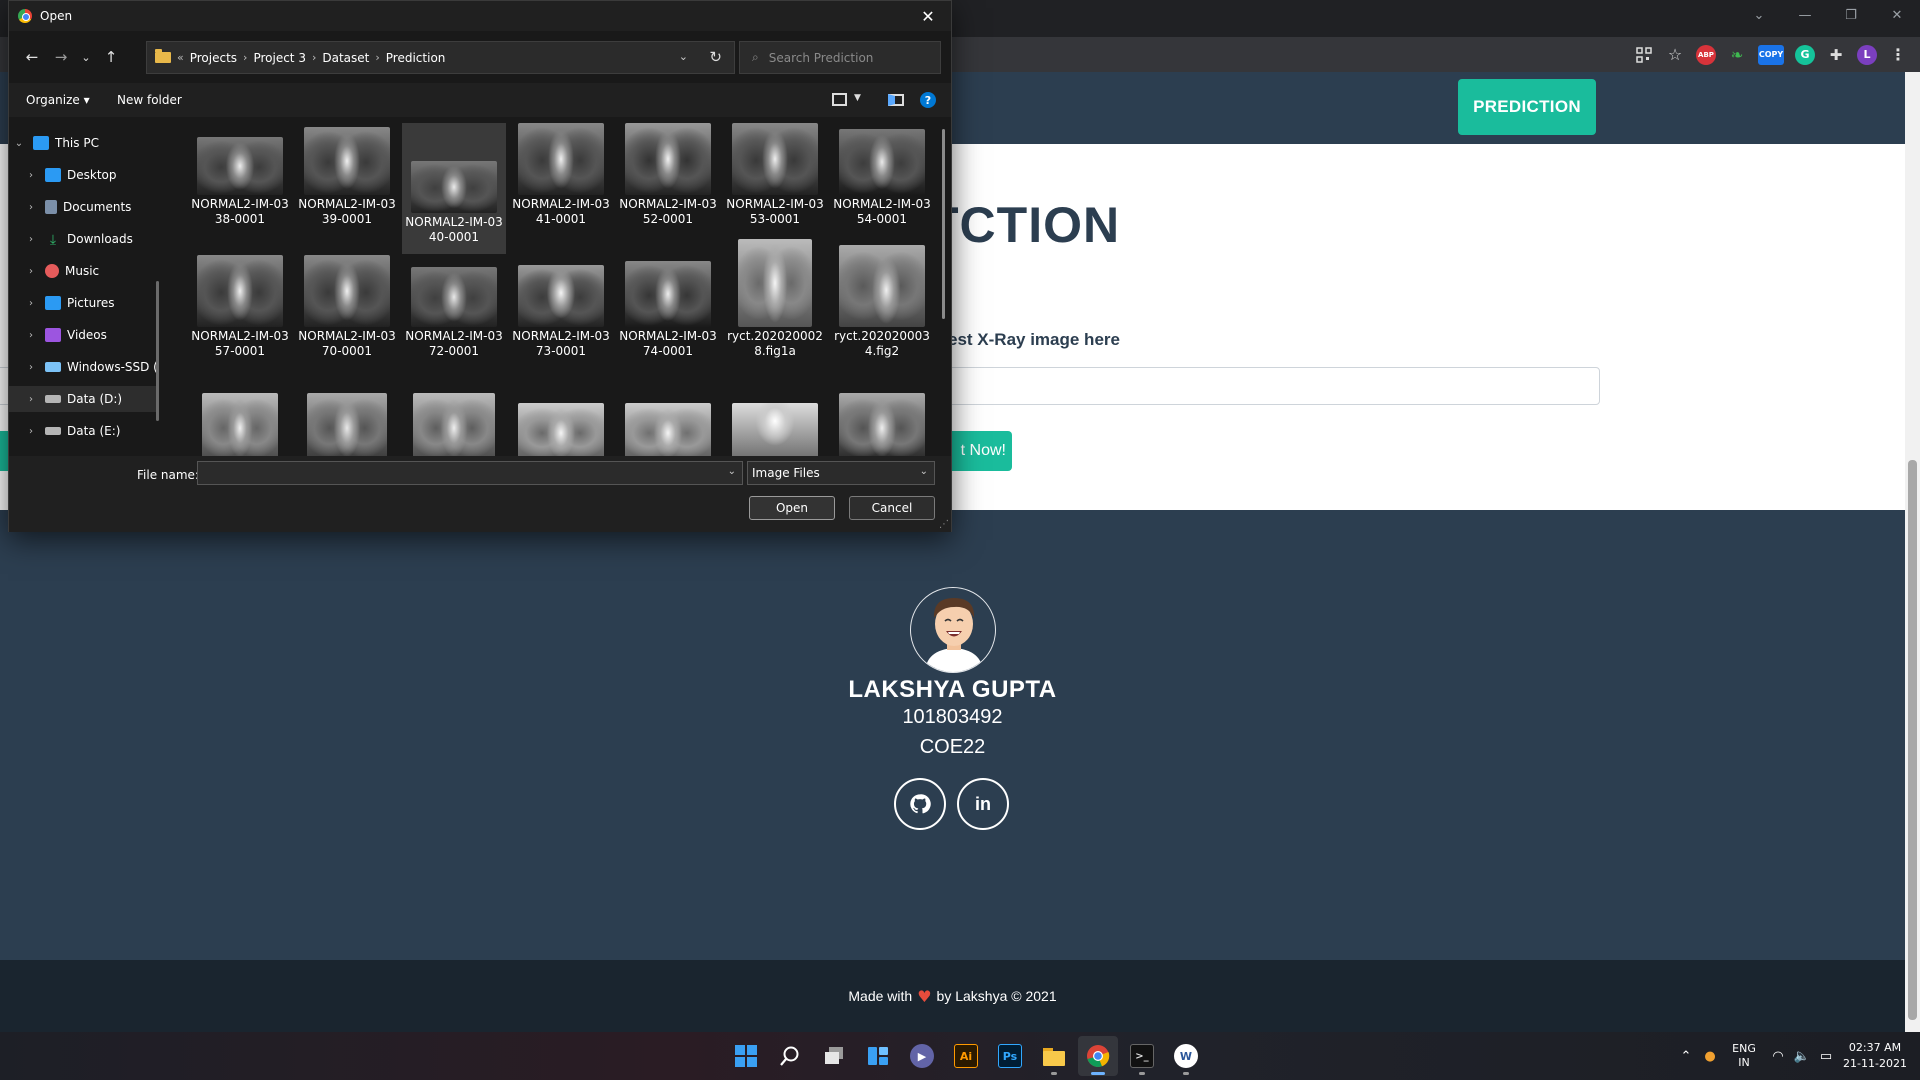 The width and height of the screenshot is (1920, 1080). Describe the element at coordinates (746, 1056) in the screenshot. I see `windows-start-icon` at that location.